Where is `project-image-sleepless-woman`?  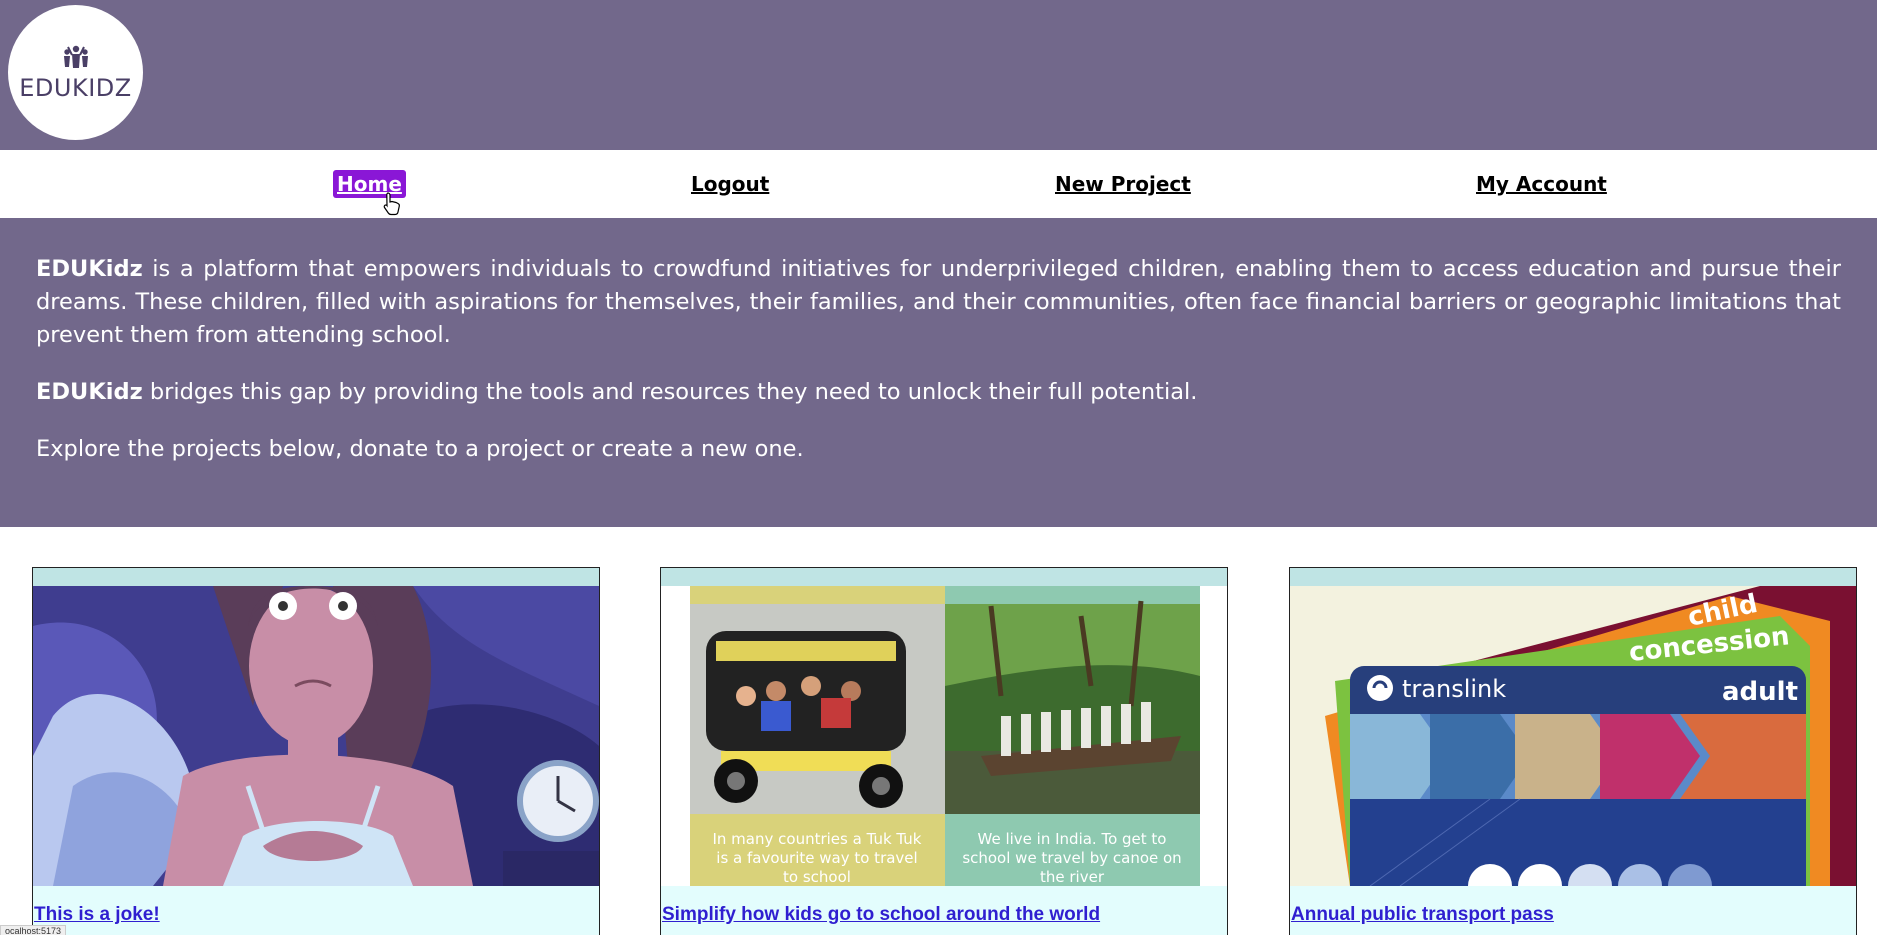
project-image-sleepless-woman is located at coordinates (316, 736).